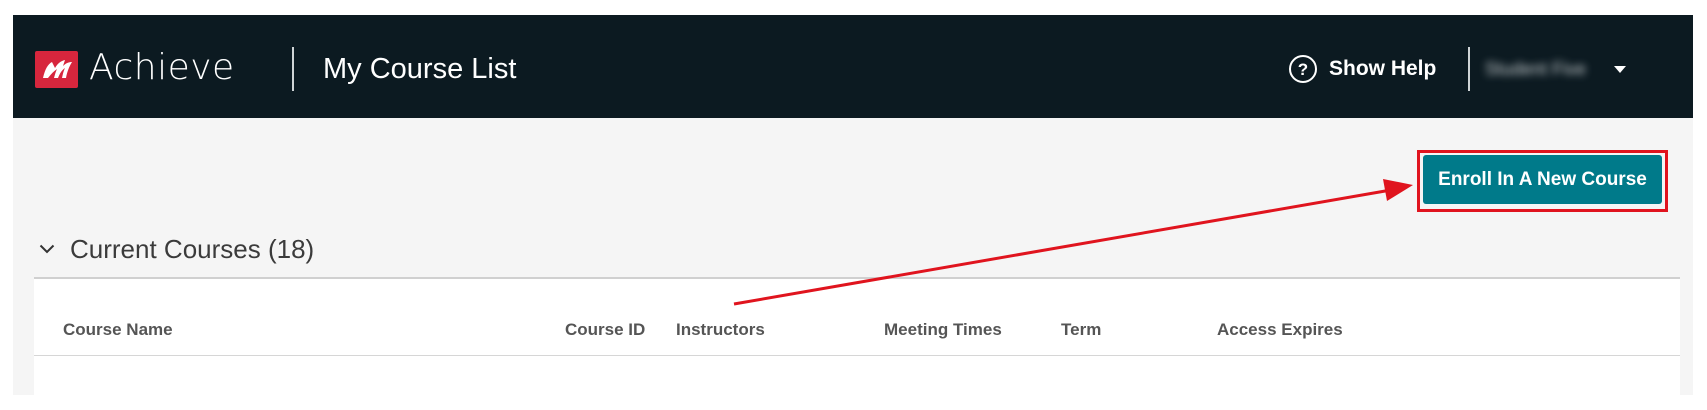  I want to click on column-header-access-expires: Access Expires, so click(1280, 330).